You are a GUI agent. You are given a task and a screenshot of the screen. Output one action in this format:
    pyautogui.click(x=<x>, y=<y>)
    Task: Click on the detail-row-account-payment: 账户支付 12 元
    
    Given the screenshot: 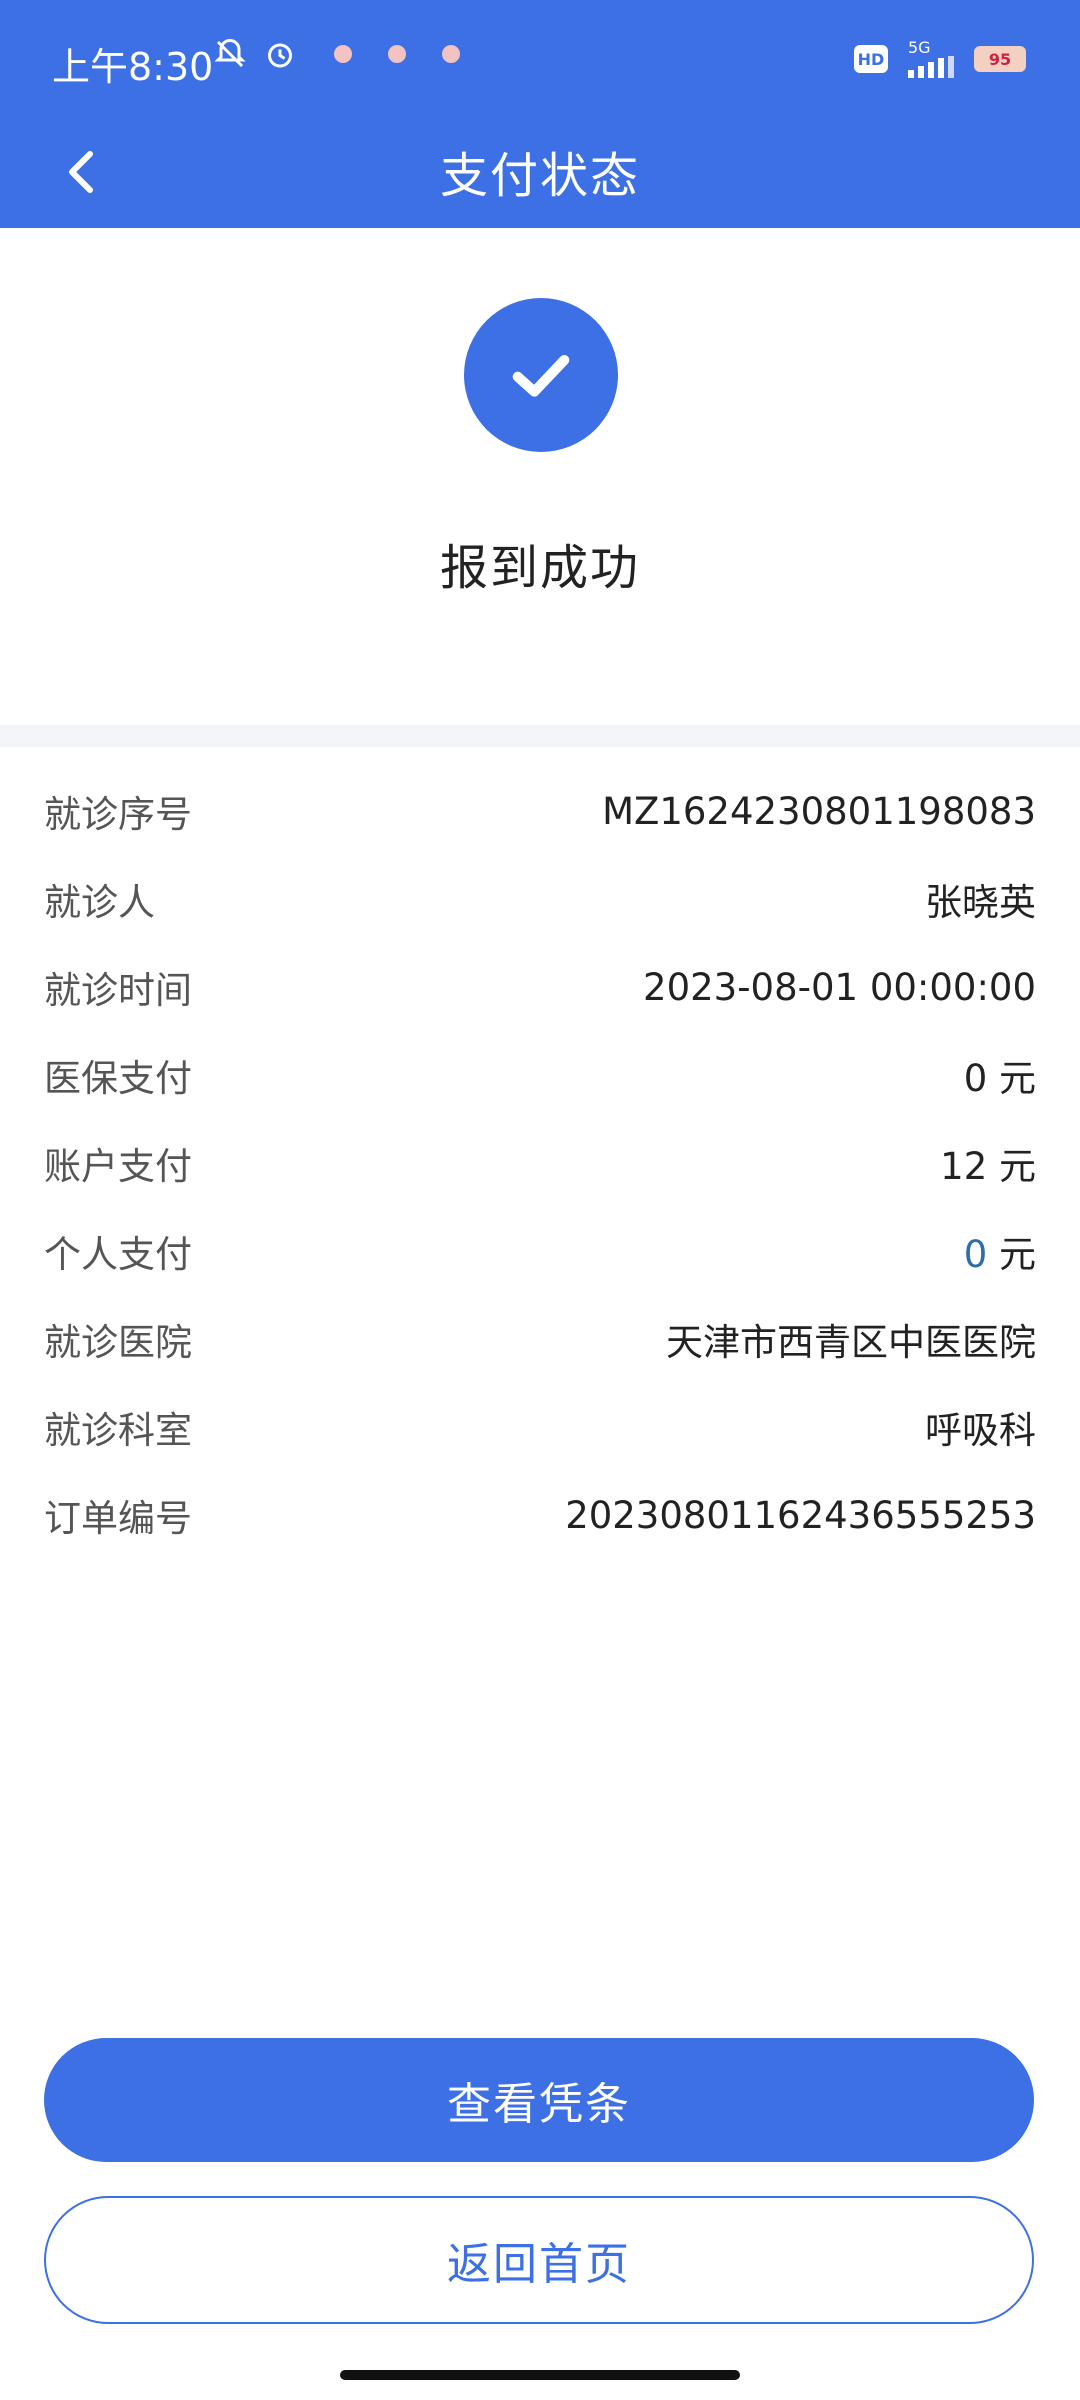 What is the action you would take?
    pyautogui.click(x=540, y=1163)
    